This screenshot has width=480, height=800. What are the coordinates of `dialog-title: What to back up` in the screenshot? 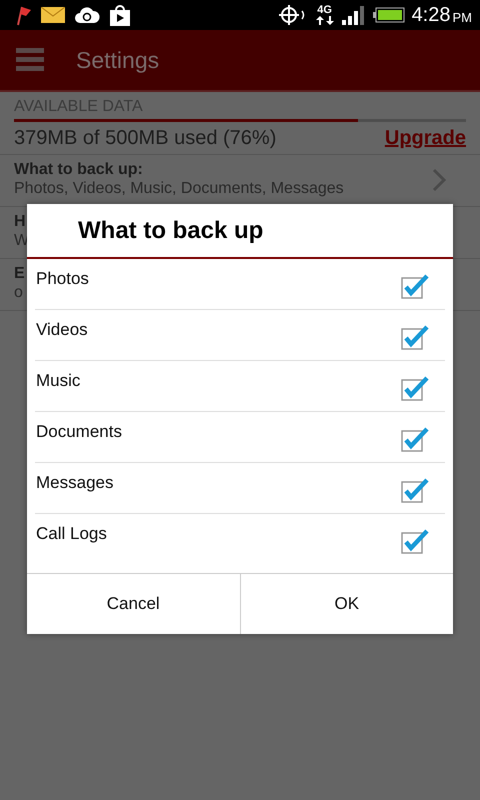 It's located at (240, 231).